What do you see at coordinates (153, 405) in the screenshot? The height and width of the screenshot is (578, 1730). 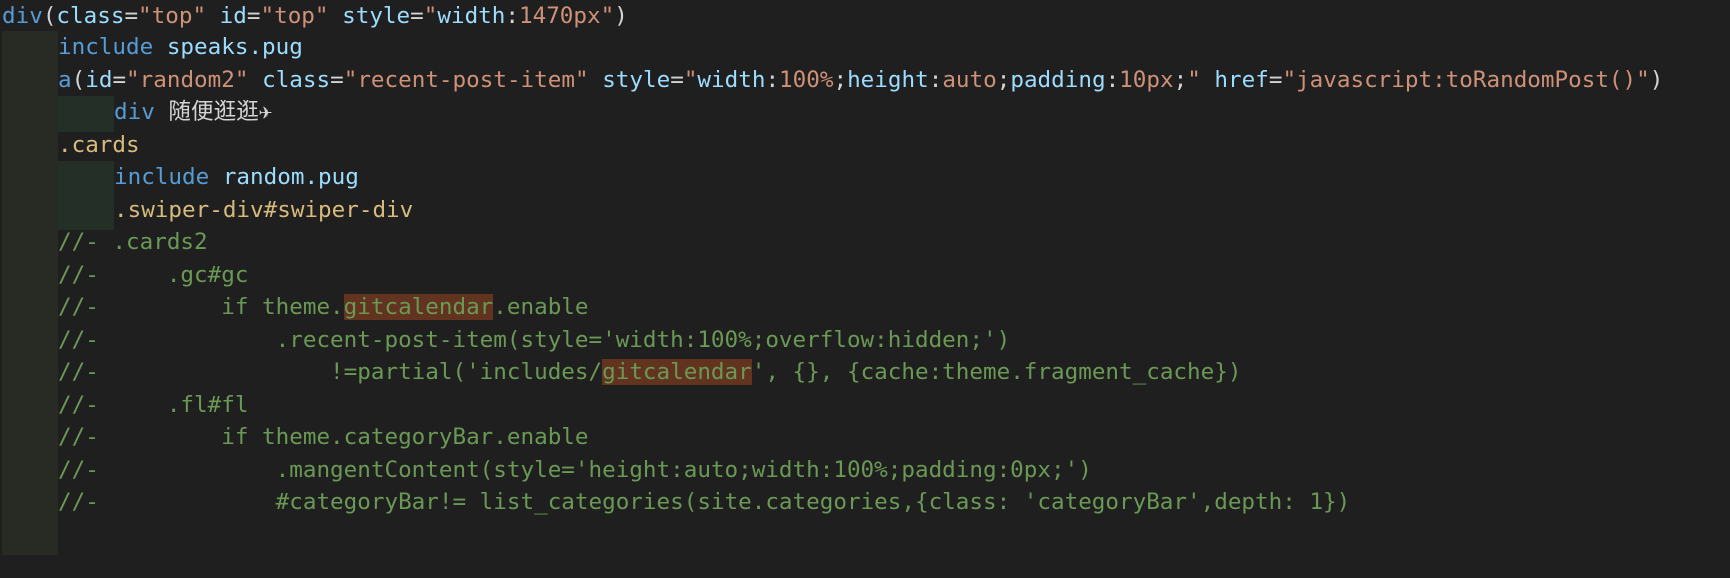 I see `token-comment: //- .fl#fl` at bounding box center [153, 405].